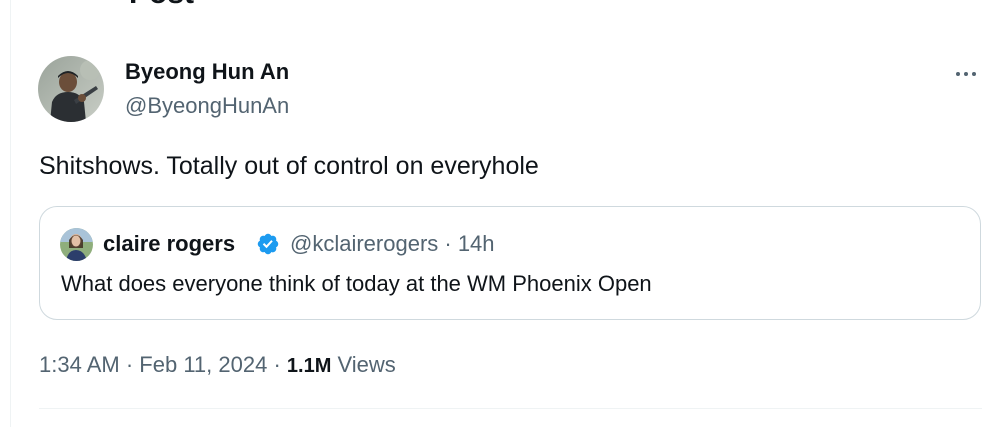  What do you see at coordinates (268, 244) in the screenshot?
I see `verified-badge-icon` at bounding box center [268, 244].